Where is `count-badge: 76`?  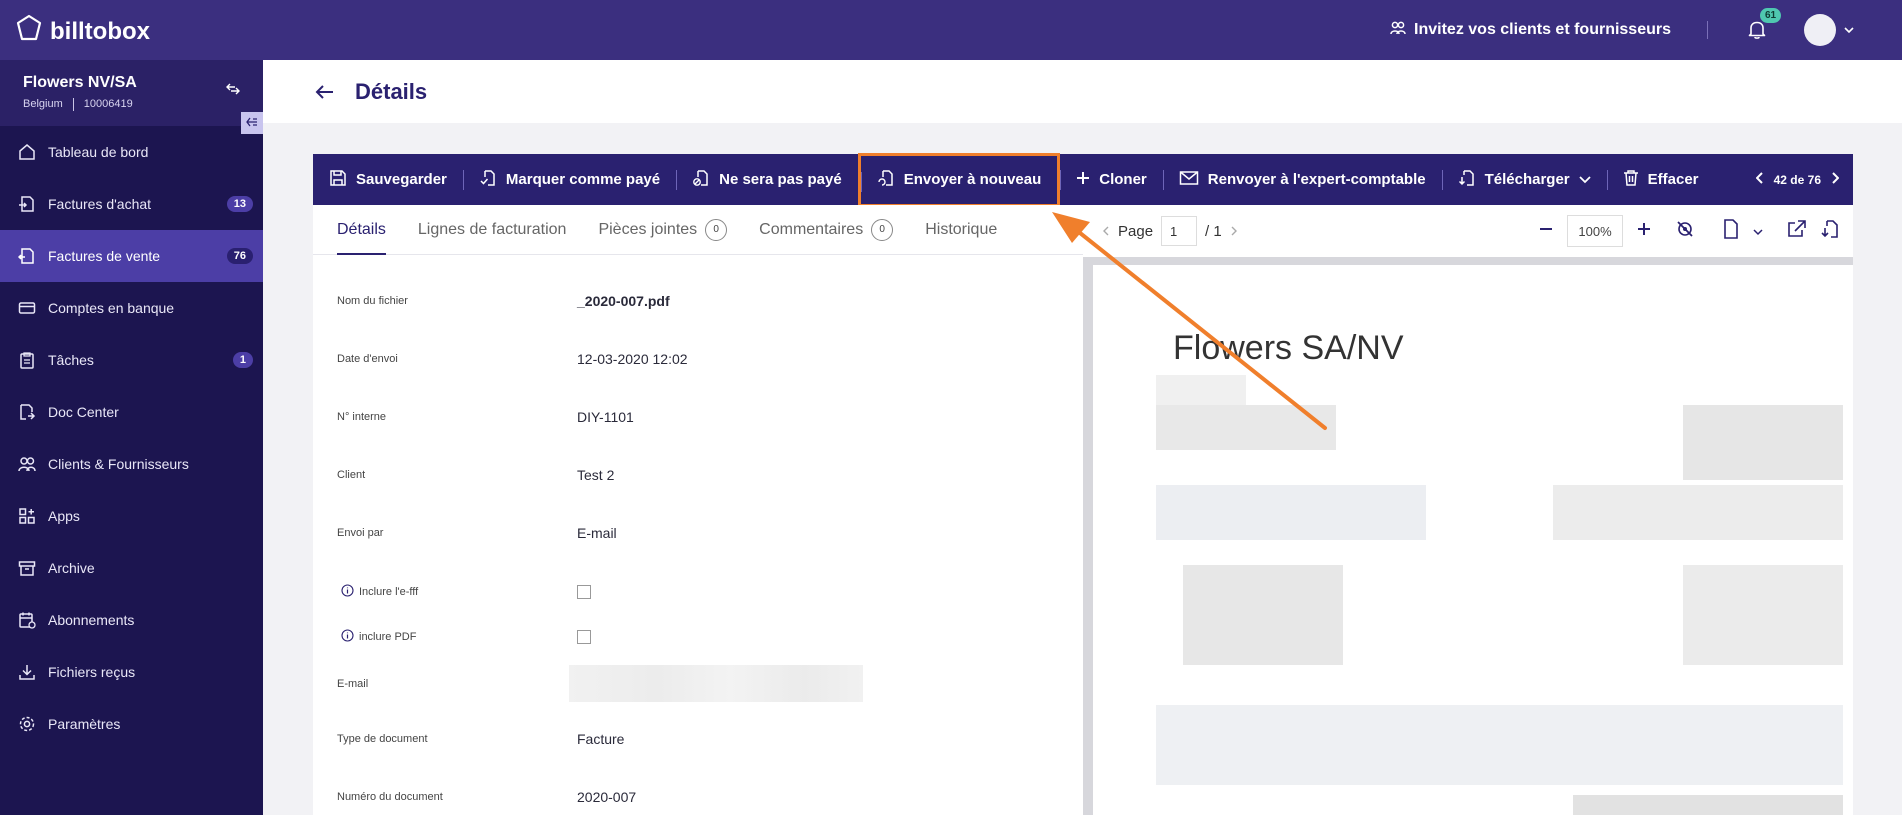 count-badge: 76 is located at coordinates (239, 256).